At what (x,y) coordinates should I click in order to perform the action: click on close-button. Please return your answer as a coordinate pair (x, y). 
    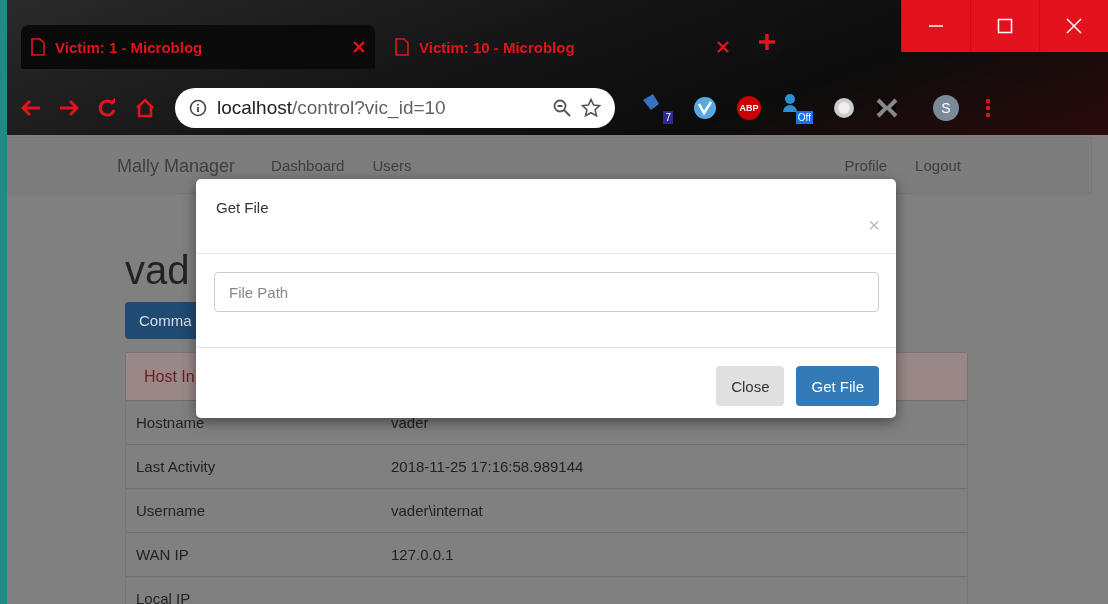
    Looking at the image, I should click on (1073, 26).